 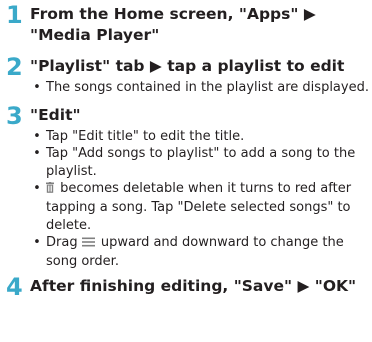 What do you see at coordinates (193, 286) in the screenshot?
I see `step-title: After finishing editing, "Save" ▶ "OK"` at bounding box center [193, 286].